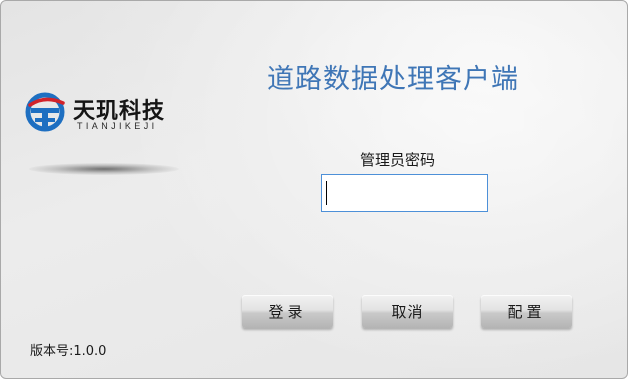 The image size is (628, 379). Describe the element at coordinates (404, 193) in the screenshot. I see `password-input` at that location.